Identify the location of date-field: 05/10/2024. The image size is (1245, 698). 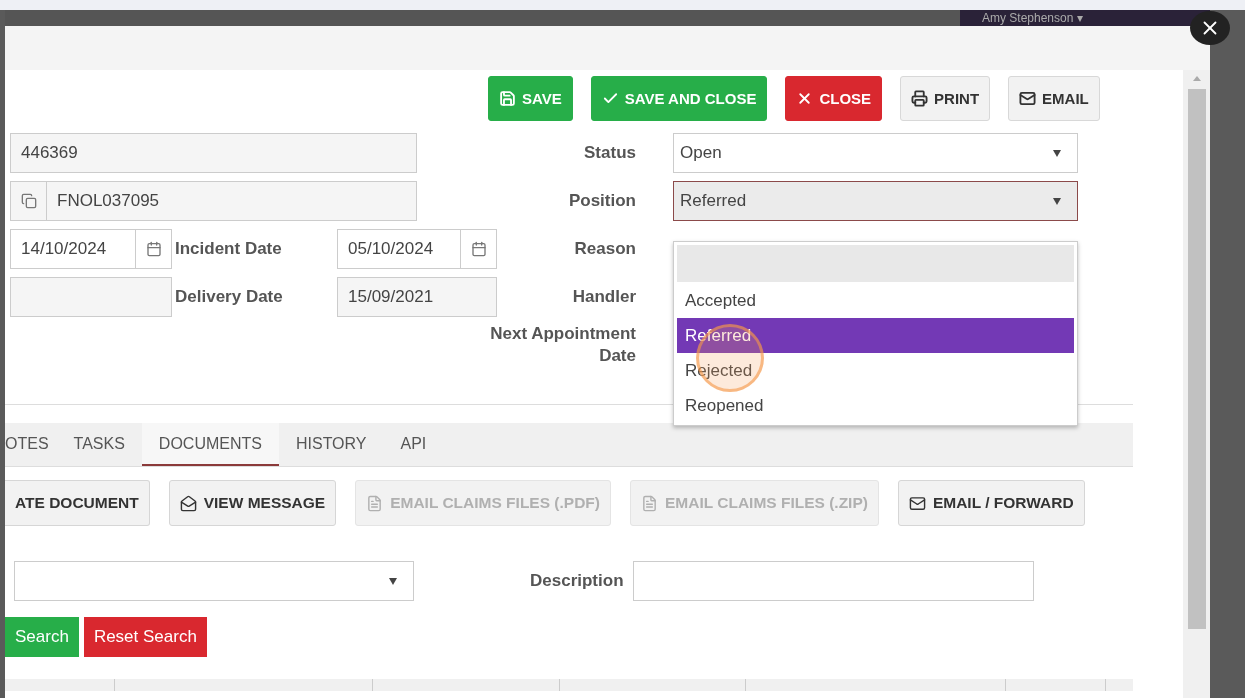
(417, 249).